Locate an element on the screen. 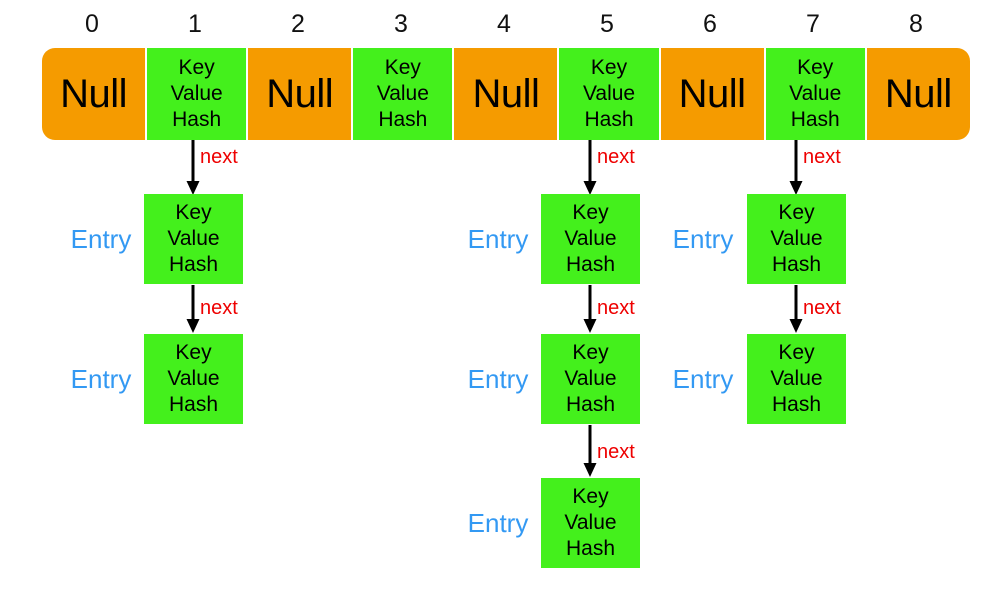  next-label-b5-r1: next is located at coordinates (616, 308).